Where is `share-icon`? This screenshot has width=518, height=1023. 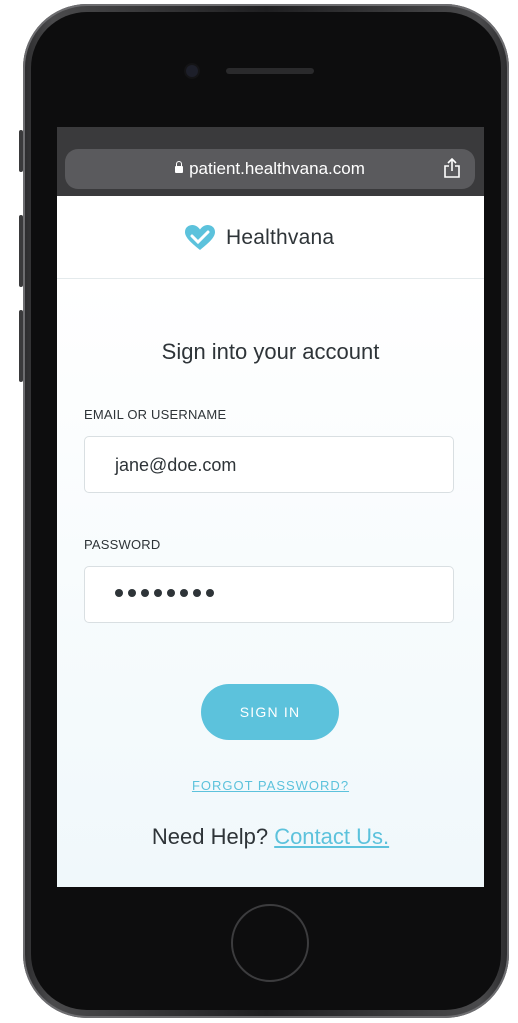
share-icon is located at coordinates (452, 168).